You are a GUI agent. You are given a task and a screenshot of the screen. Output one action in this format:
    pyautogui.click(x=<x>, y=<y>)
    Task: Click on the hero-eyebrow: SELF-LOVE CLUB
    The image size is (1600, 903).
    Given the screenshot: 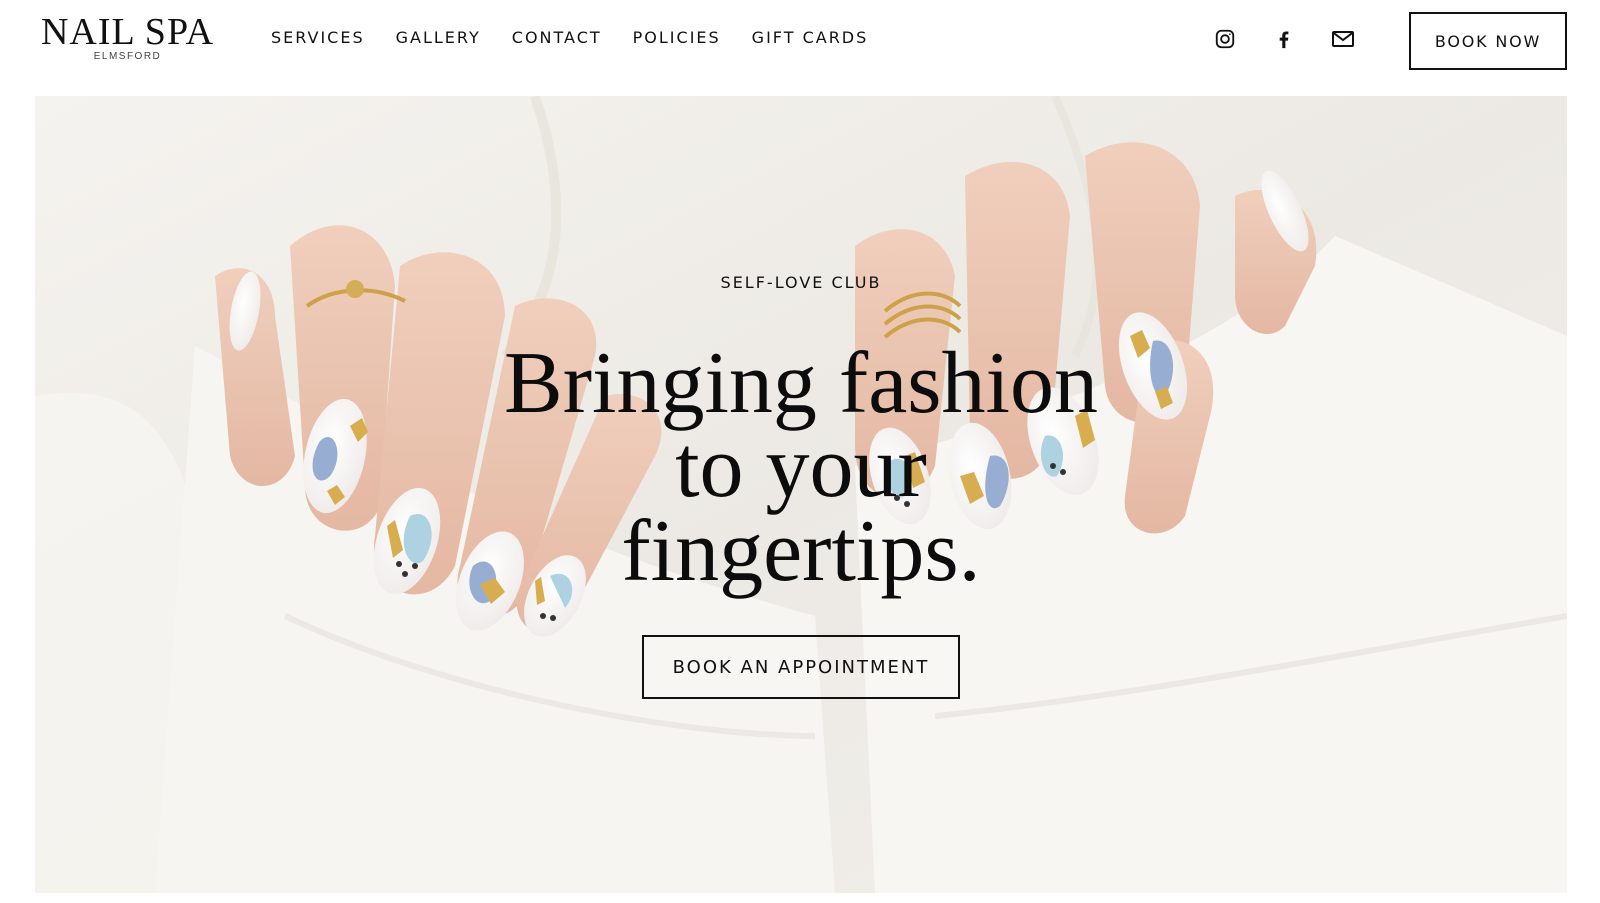 What is the action you would take?
    pyautogui.click(x=801, y=282)
    